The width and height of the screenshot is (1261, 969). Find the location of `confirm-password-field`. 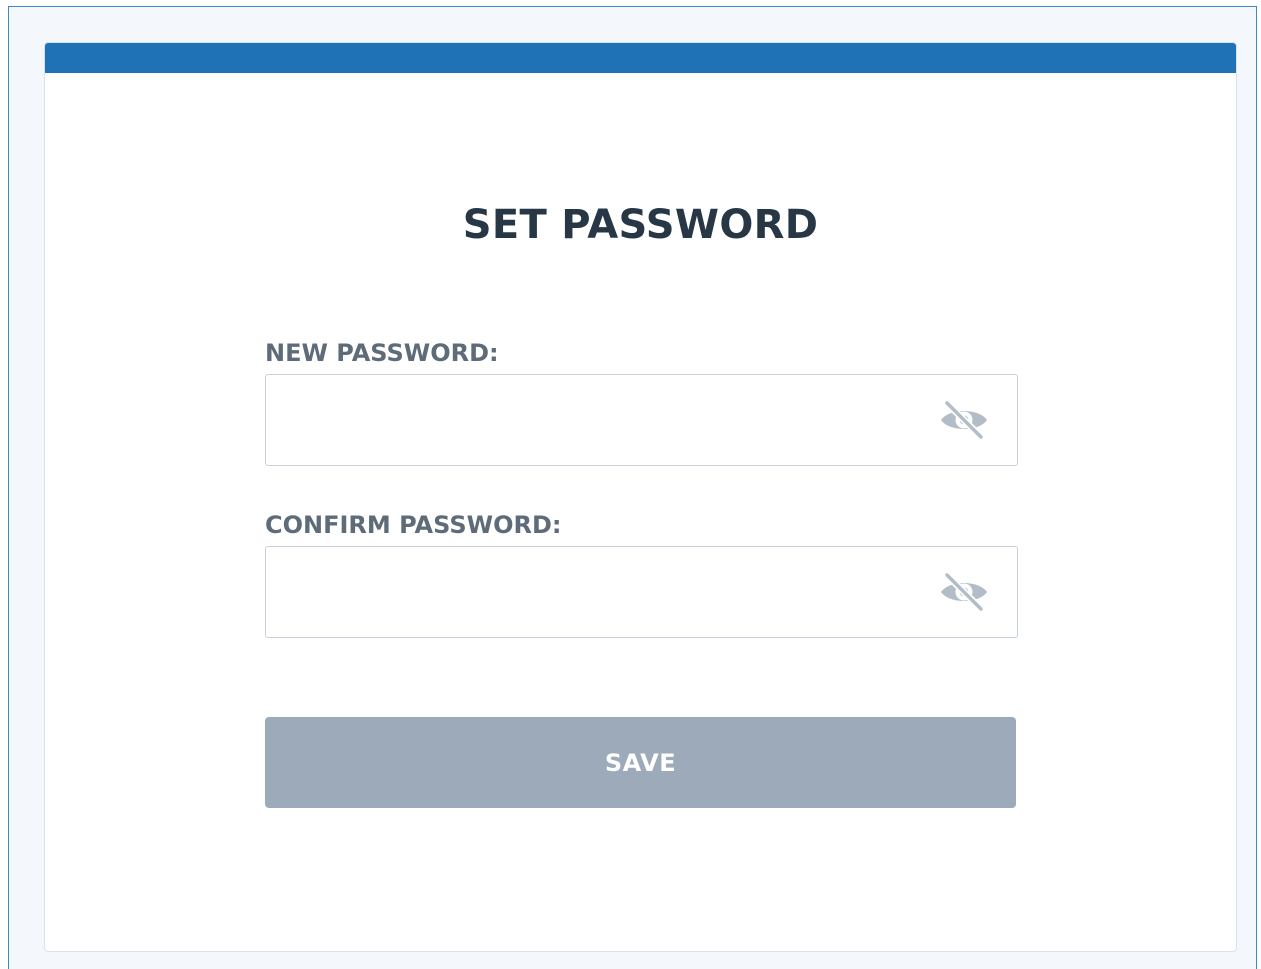

confirm-password-field is located at coordinates (641, 592).